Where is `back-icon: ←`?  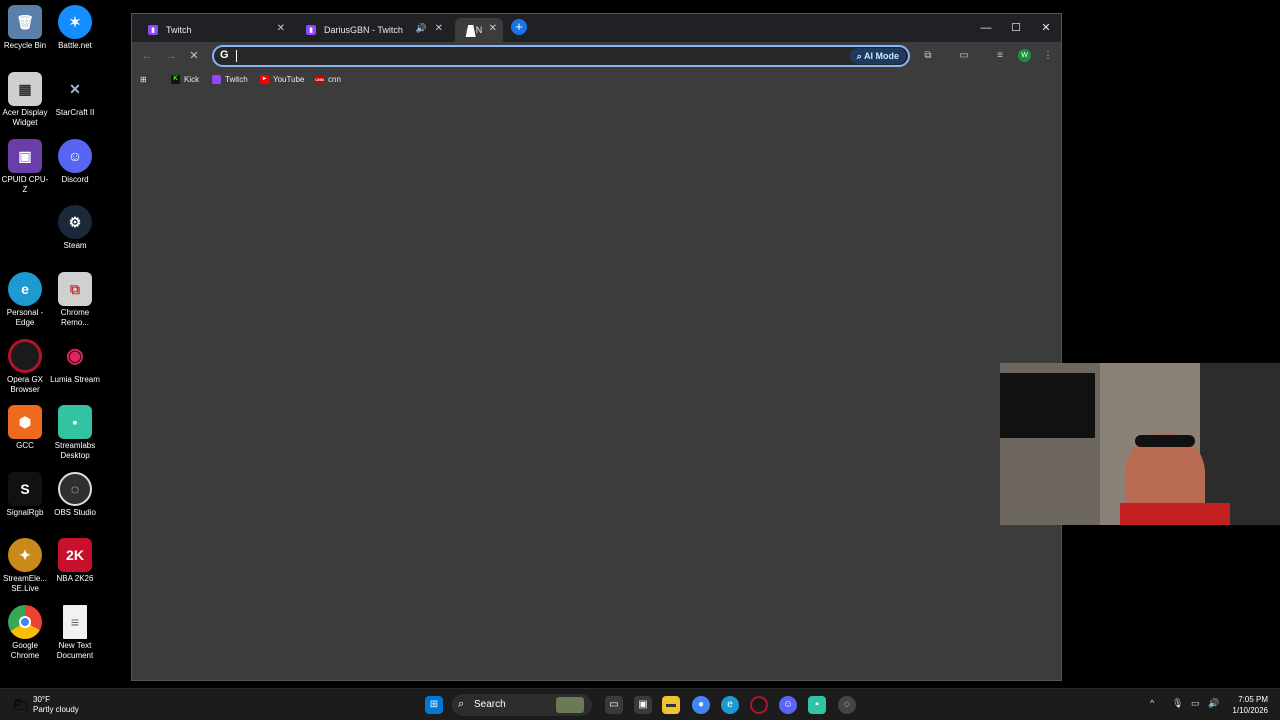
back-icon: ← is located at coordinates (147, 56).